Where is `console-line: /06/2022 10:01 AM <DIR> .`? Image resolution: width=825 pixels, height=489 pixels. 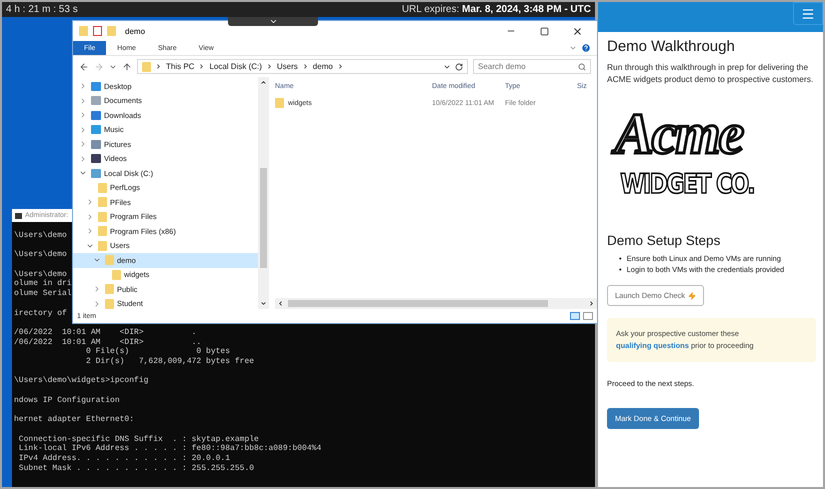
console-line: /06/2022 10:01 AM <DIR> . is located at coordinates (105, 333).